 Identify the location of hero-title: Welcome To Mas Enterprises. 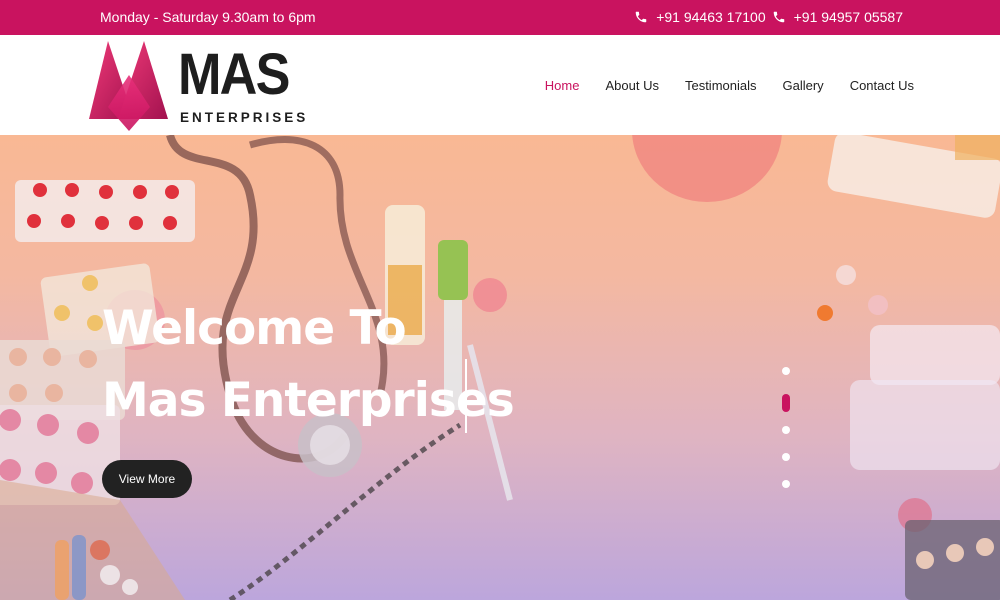
(308, 365).